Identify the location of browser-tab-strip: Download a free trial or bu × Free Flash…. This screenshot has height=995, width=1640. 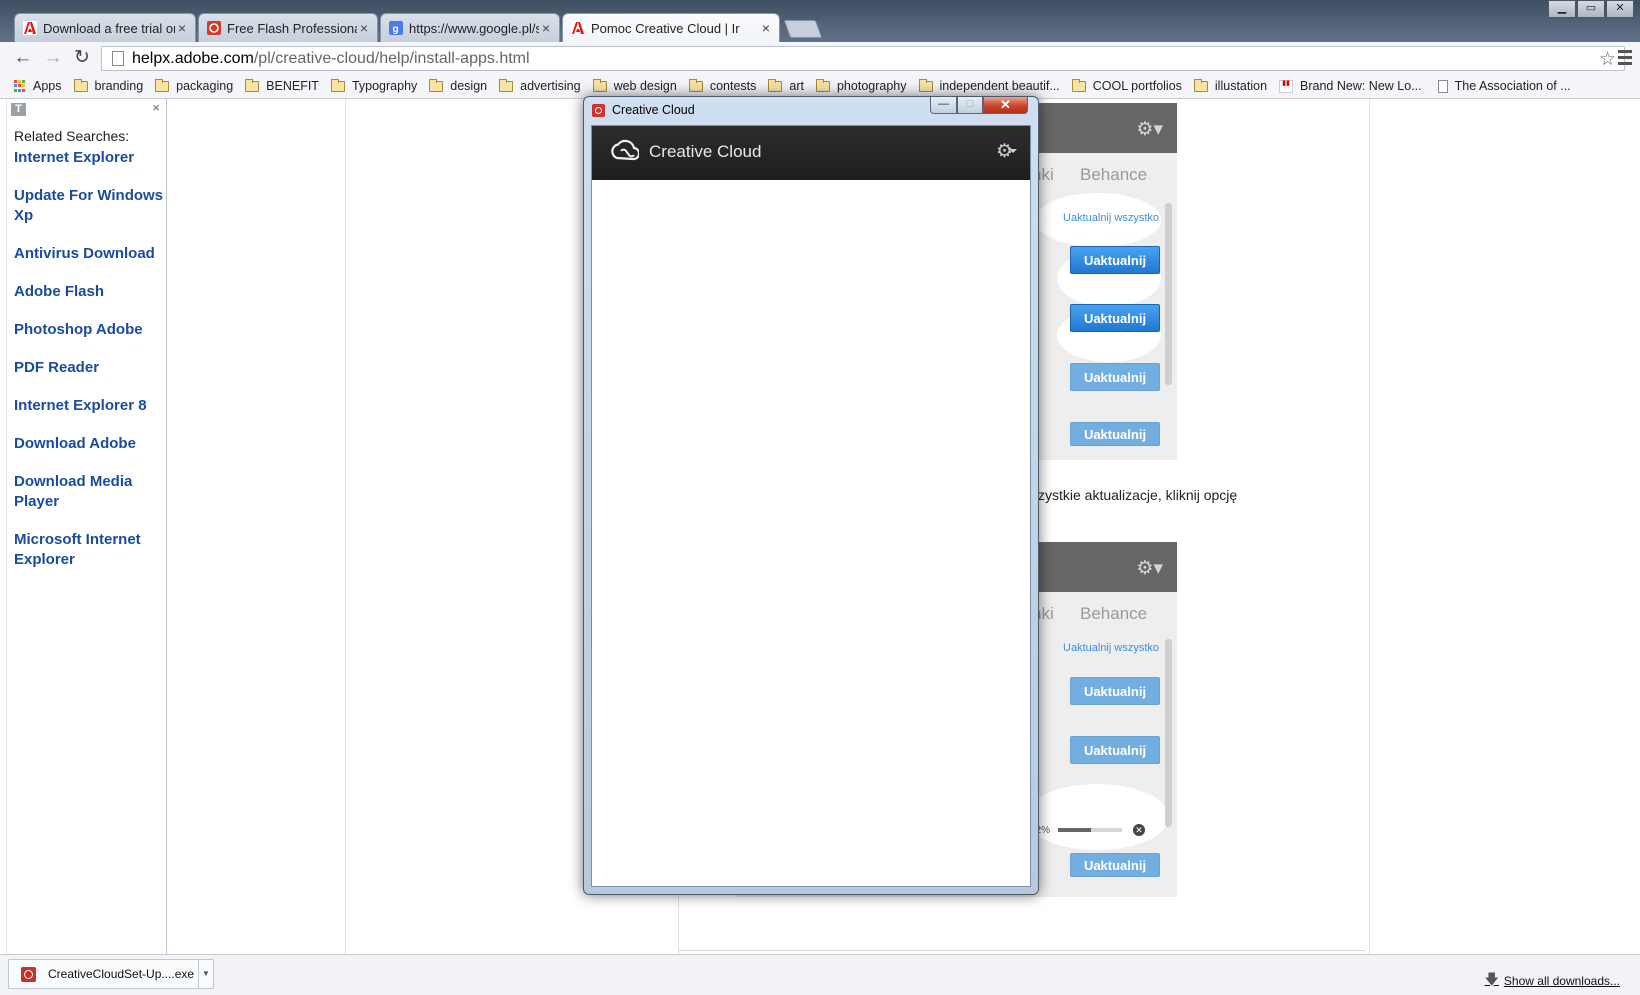
(820, 21).